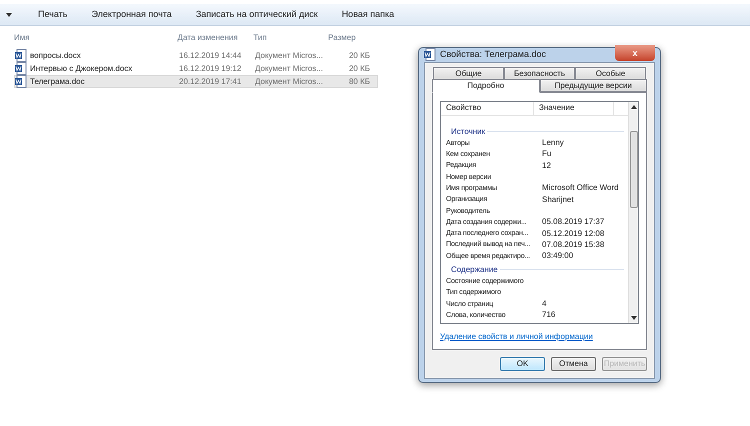 The image size is (750, 426). I want to click on tab: Предыдущие версии, so click(593, 85).